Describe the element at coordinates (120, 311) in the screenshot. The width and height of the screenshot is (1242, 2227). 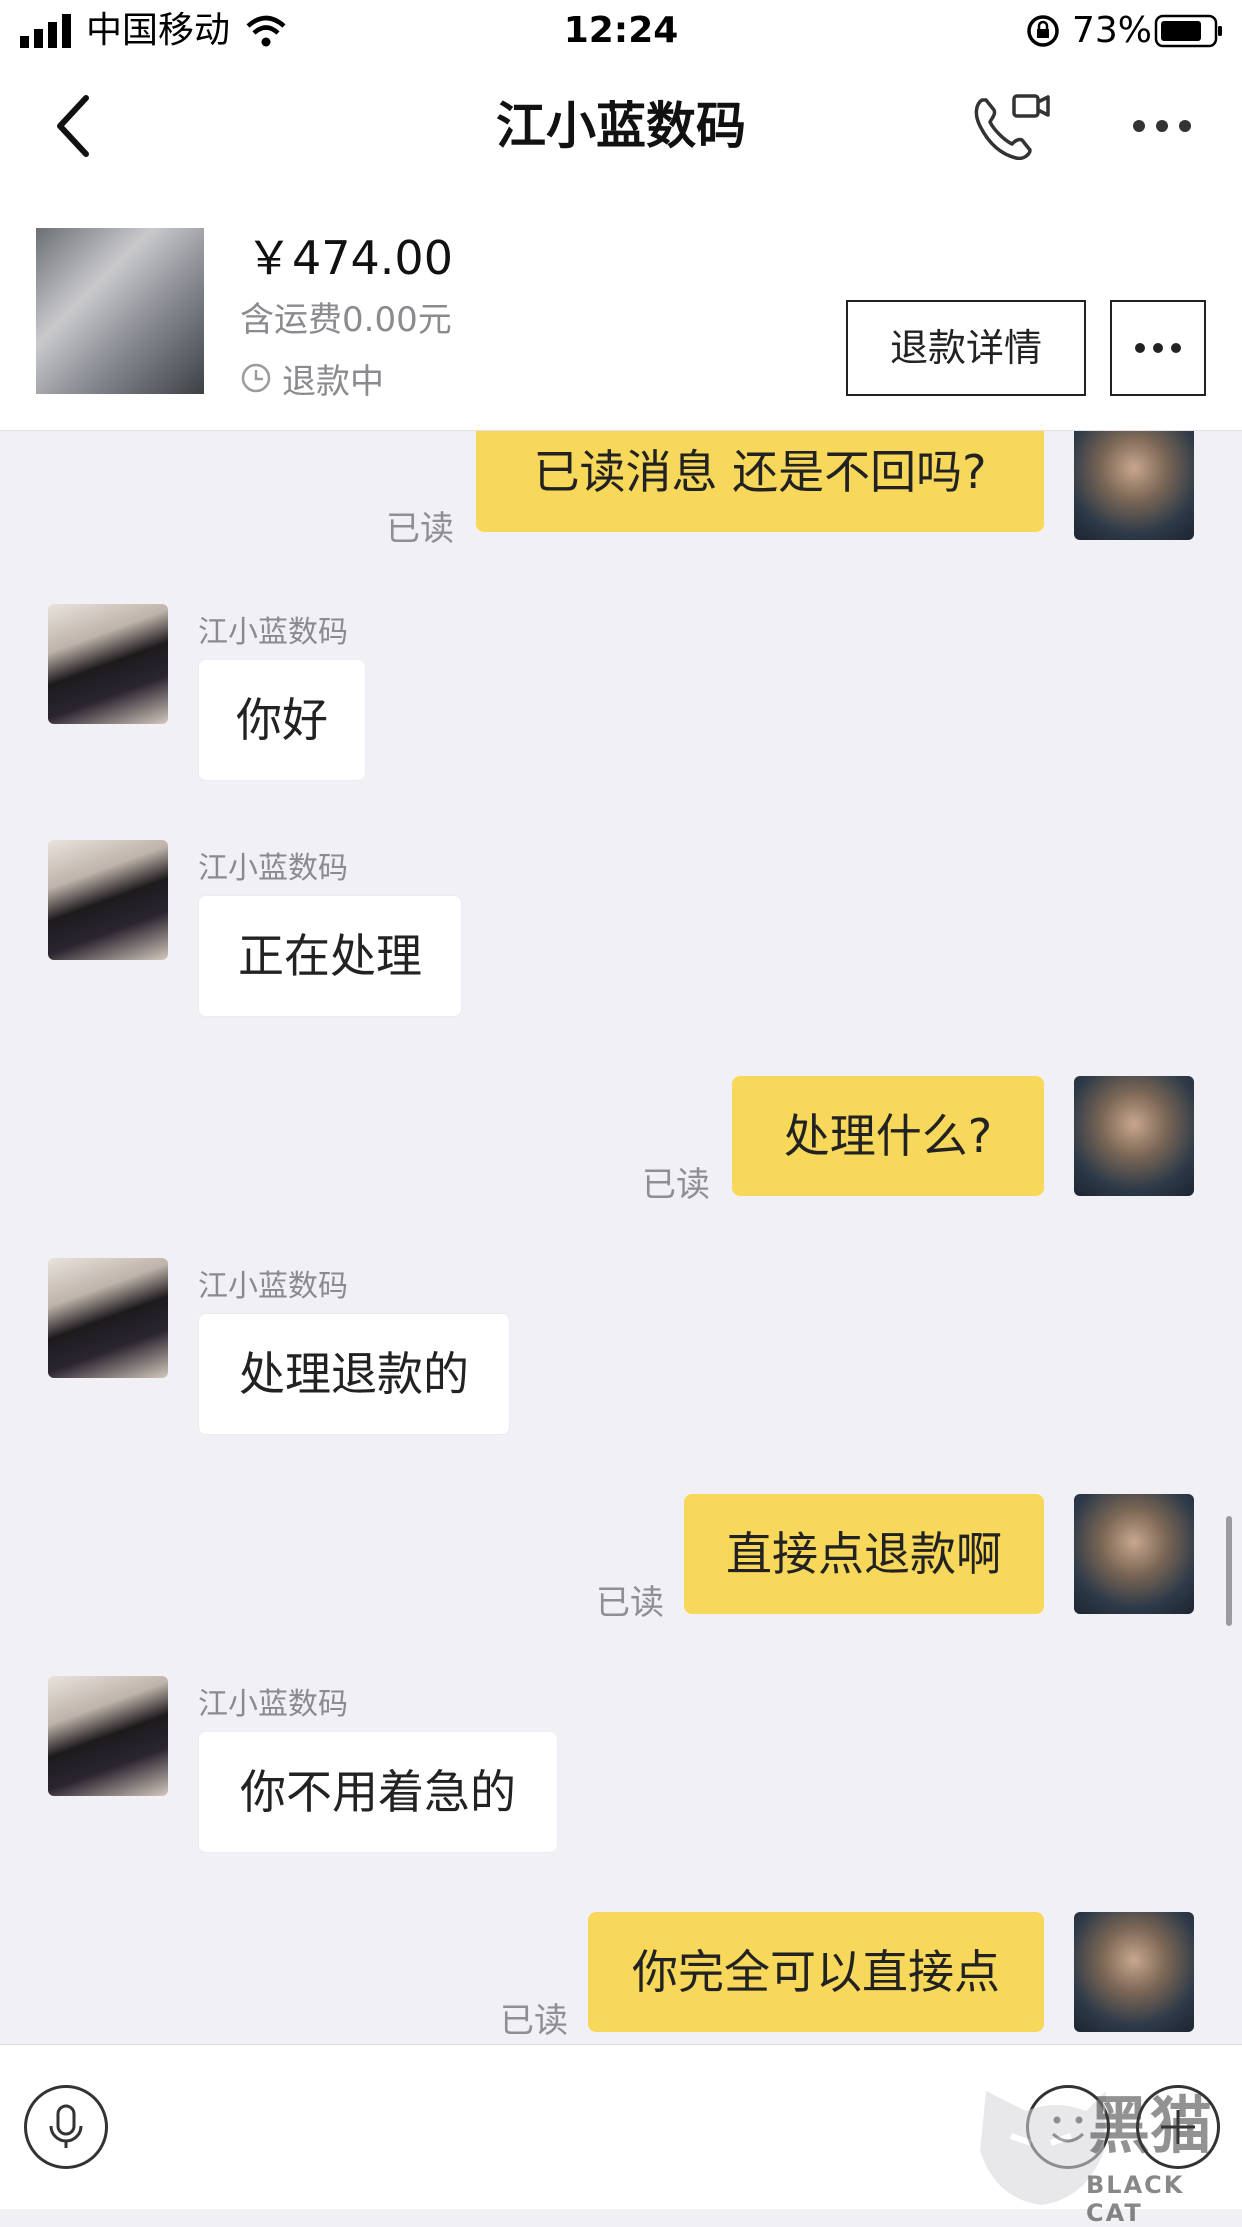
I see `product-thumbnail` at that location.